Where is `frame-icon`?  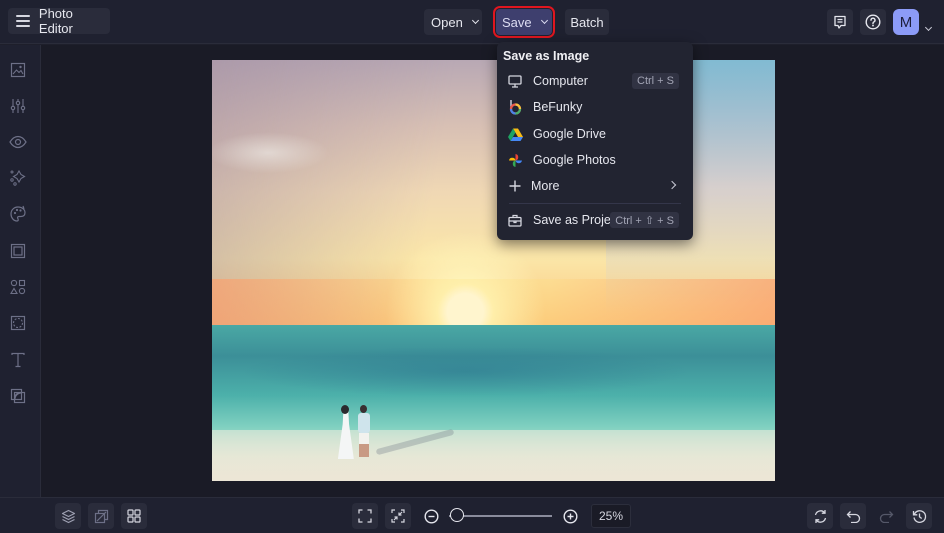
frame-icon is located at coordinates (18, 251).